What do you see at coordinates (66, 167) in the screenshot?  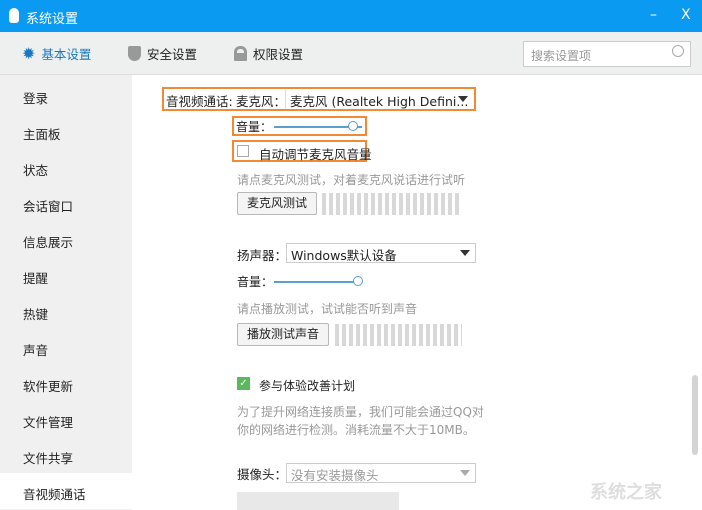 I see `sidebar-item-status: 状态` at bounding box center [66, 167].